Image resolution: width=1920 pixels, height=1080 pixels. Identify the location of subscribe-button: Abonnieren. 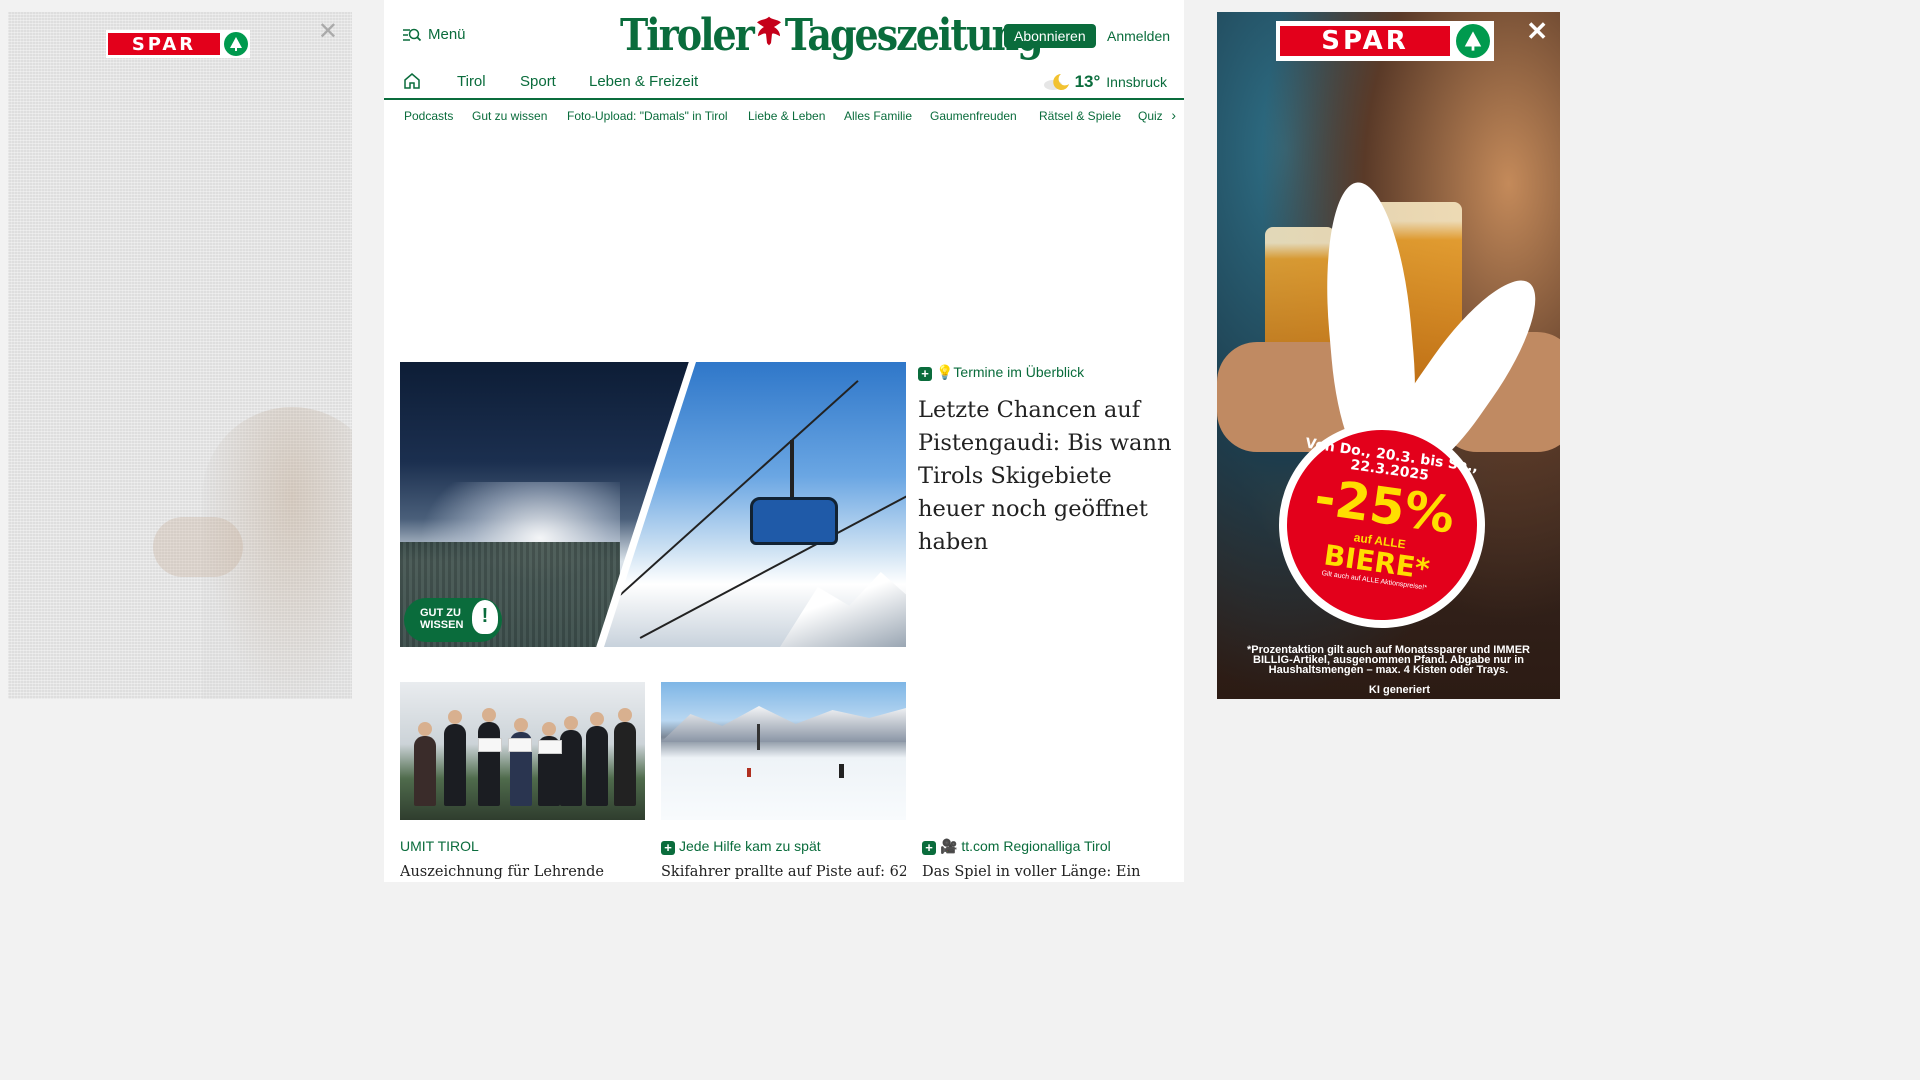
(1050, 36).